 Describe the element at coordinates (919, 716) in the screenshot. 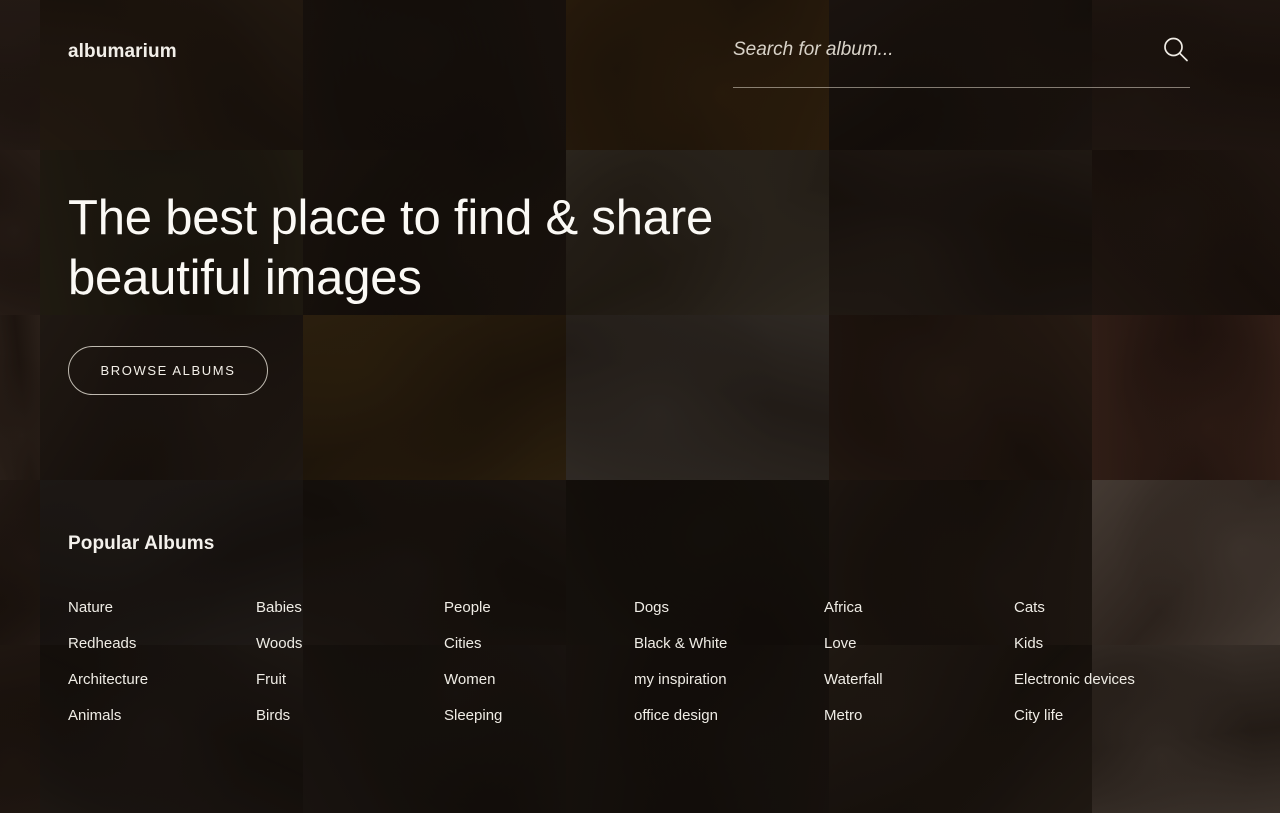

I see `album-link: Metro` at that location.